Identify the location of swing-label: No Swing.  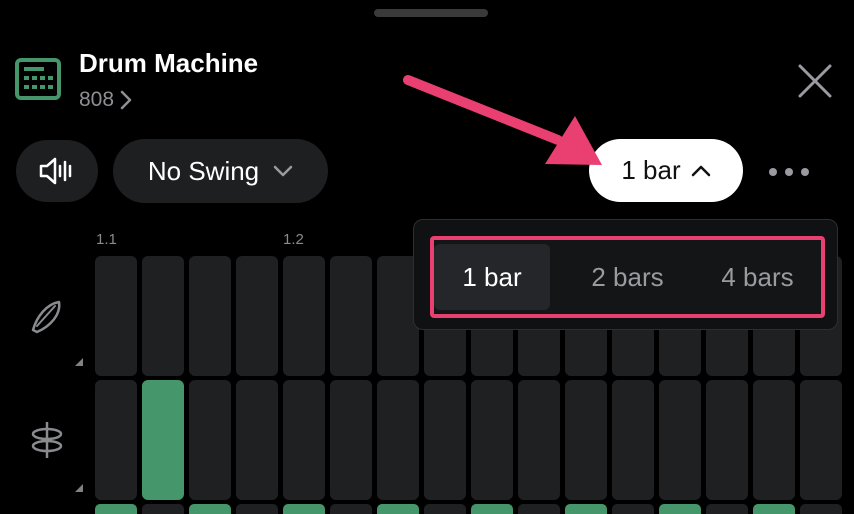
(203, 170).